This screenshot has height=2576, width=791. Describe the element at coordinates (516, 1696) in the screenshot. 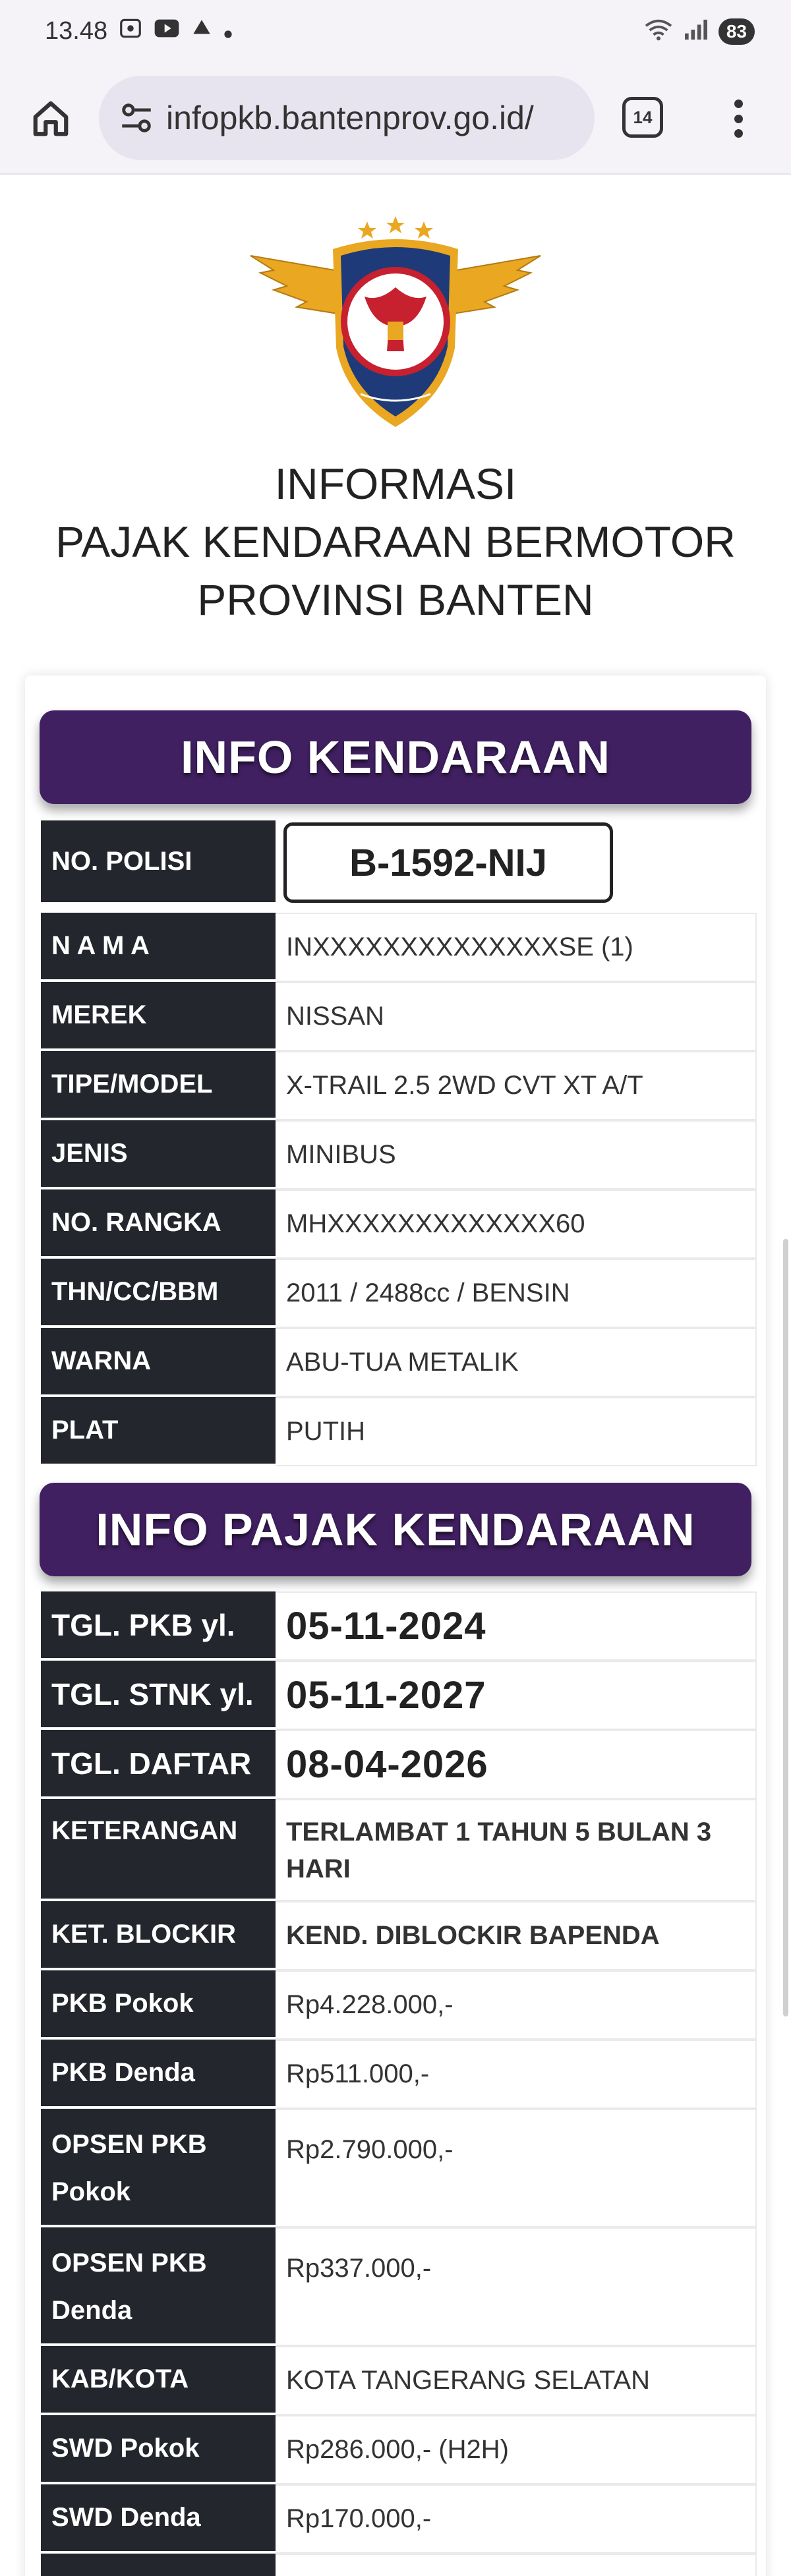

I see `row-value: 05-11-2027` at that location.